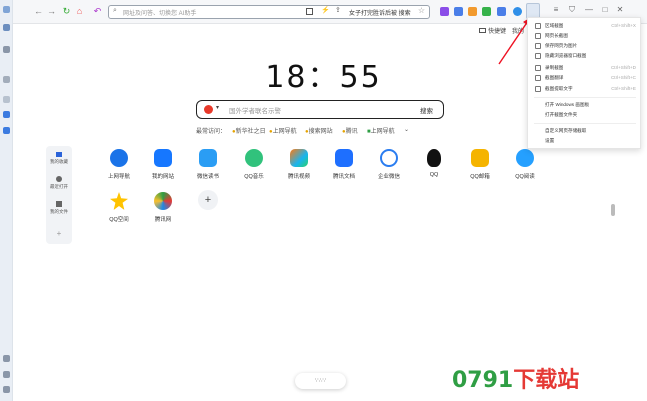 The height and width of the screenshot is (401, 647). I want to click on menu-item: 打开 Windows 画图板, so click(585, 105).